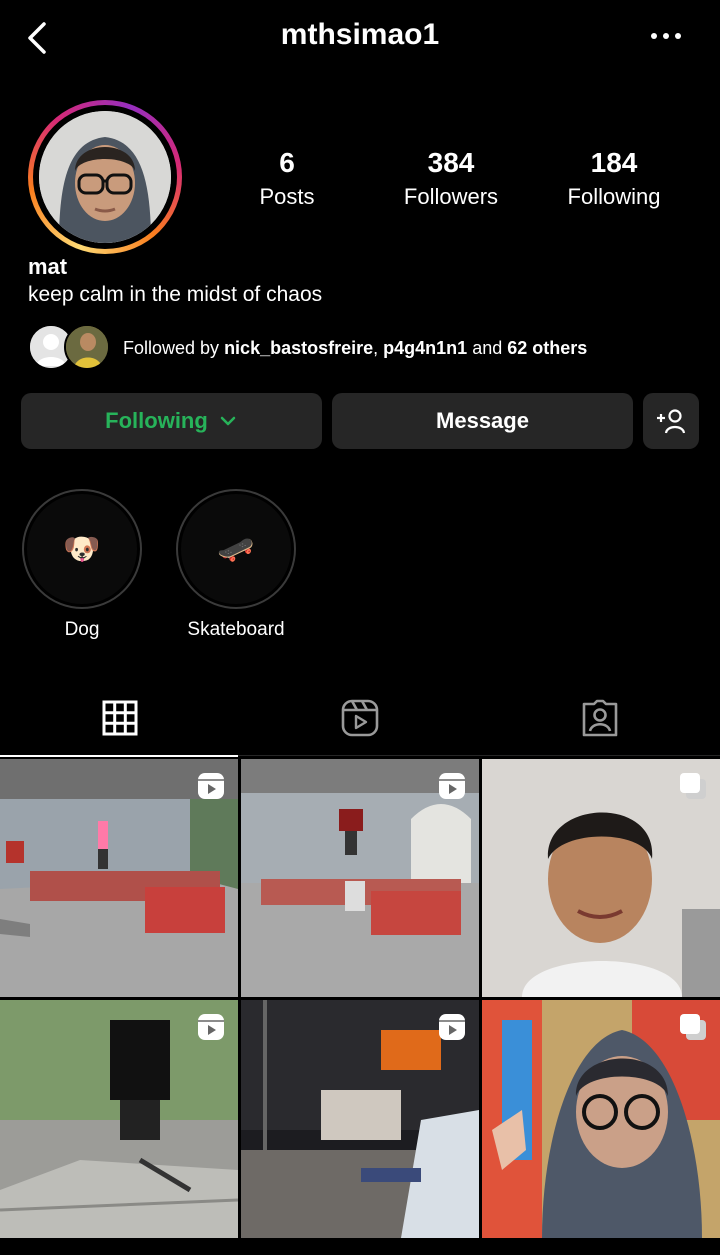 The image size is (720, 1255). I want to click on tab-reels, so click(360, 718).